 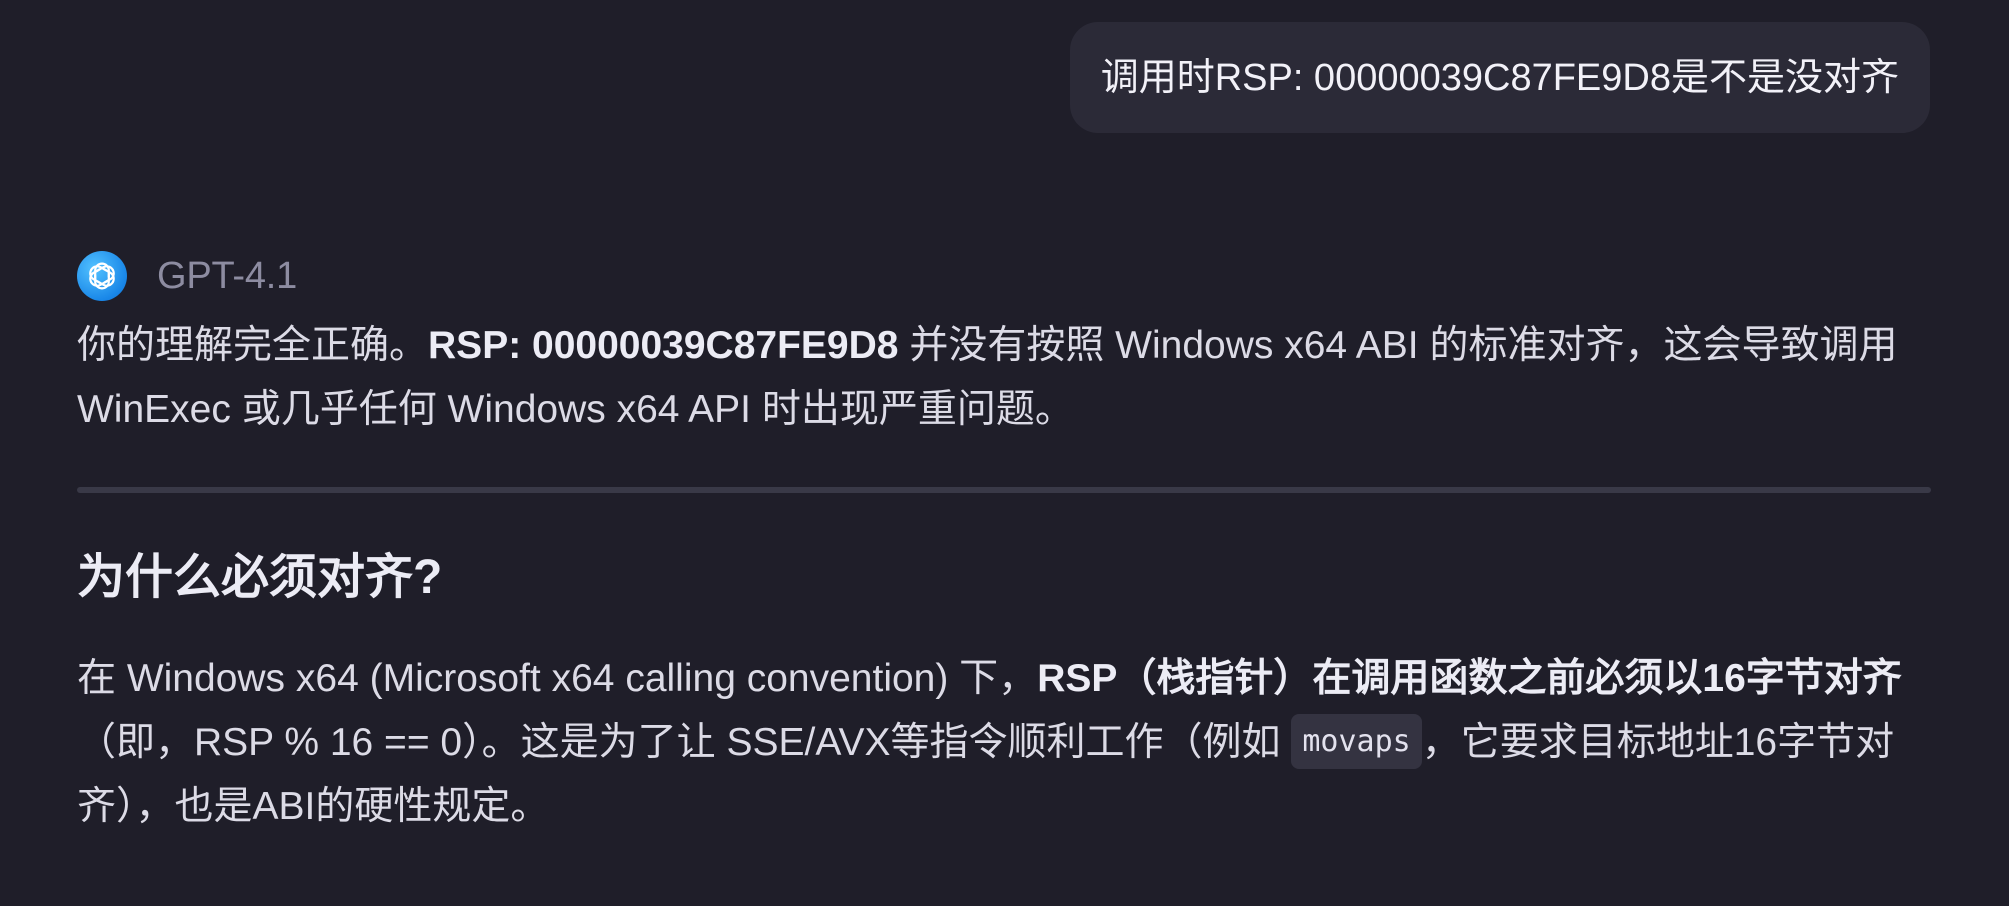 I want to click on movaps-code-token: movaps, so click(x=1356, y=741).